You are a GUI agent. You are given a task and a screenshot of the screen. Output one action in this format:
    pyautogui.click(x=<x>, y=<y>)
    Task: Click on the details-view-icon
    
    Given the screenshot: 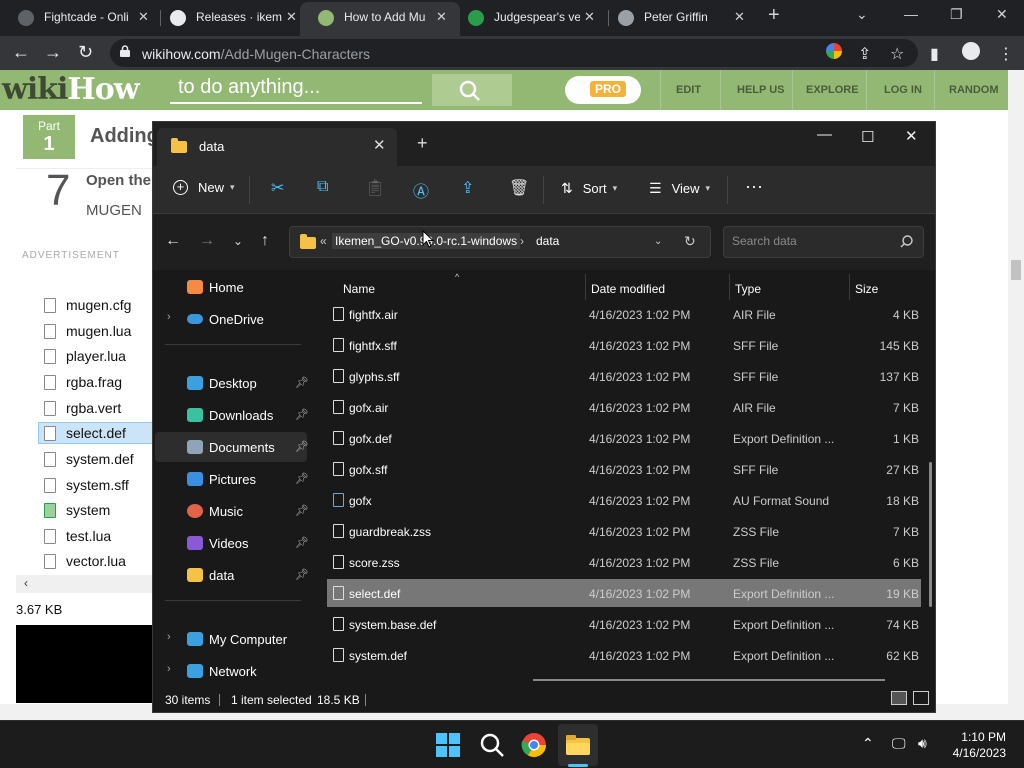 What is the action you would take?
    pyautogui.click(x=899, y=698)
    